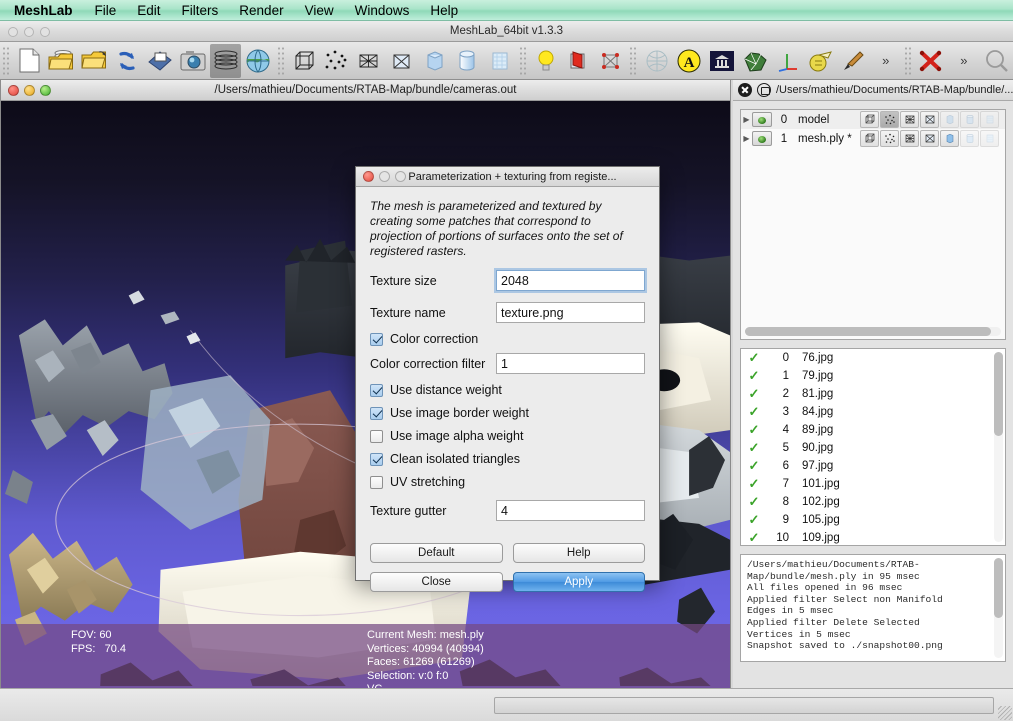  I want to click on mesh-render-icon, so click(754, 61).